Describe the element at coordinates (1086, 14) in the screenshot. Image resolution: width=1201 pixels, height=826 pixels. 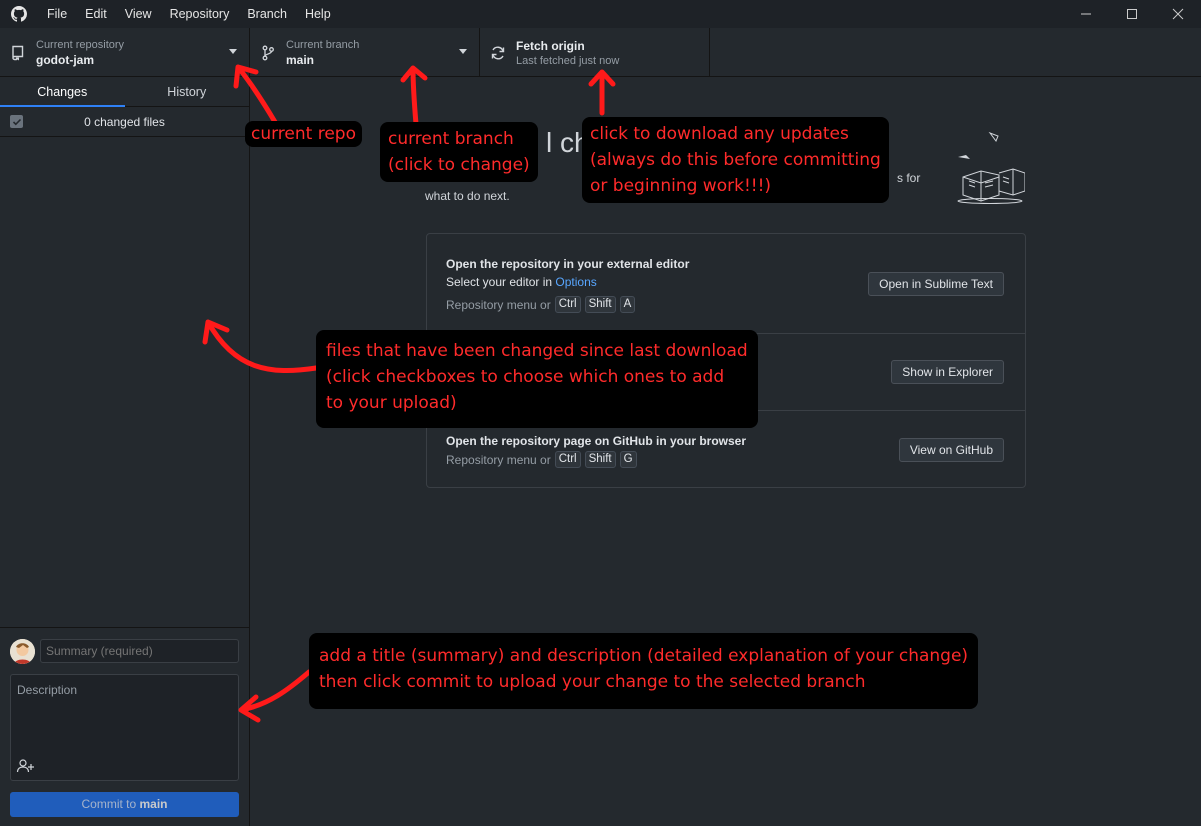
I see `minimize-icon` at that location.